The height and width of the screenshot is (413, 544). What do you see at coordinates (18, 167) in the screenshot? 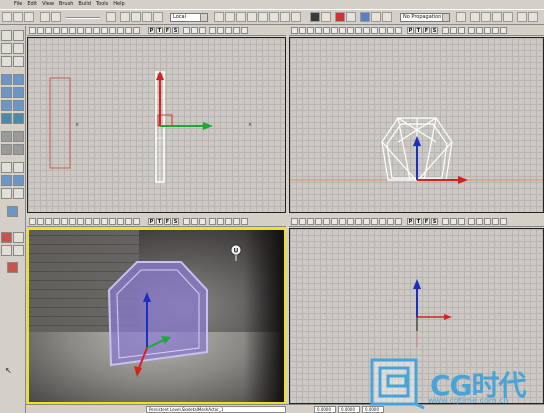
I see `add-special-icon` at bounding box center [18, 167].